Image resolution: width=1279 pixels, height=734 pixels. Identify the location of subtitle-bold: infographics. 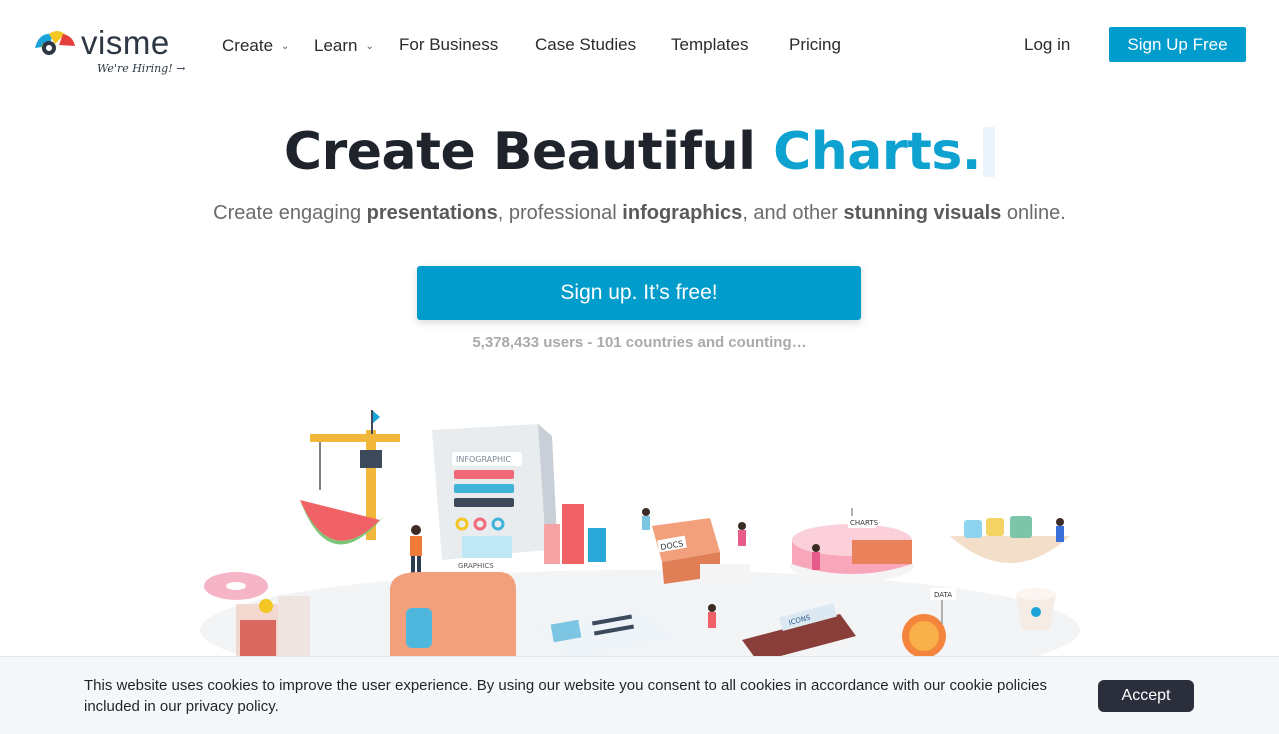
(682, 213).